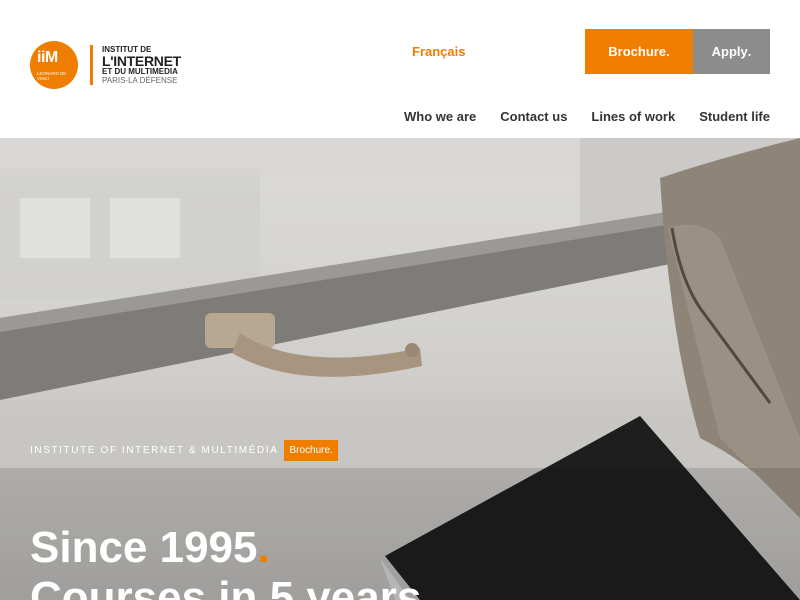 This screenshot has width=800, height=600. I want to click on hero-headline-line-1-text: Since 1995, so click(144, 547).